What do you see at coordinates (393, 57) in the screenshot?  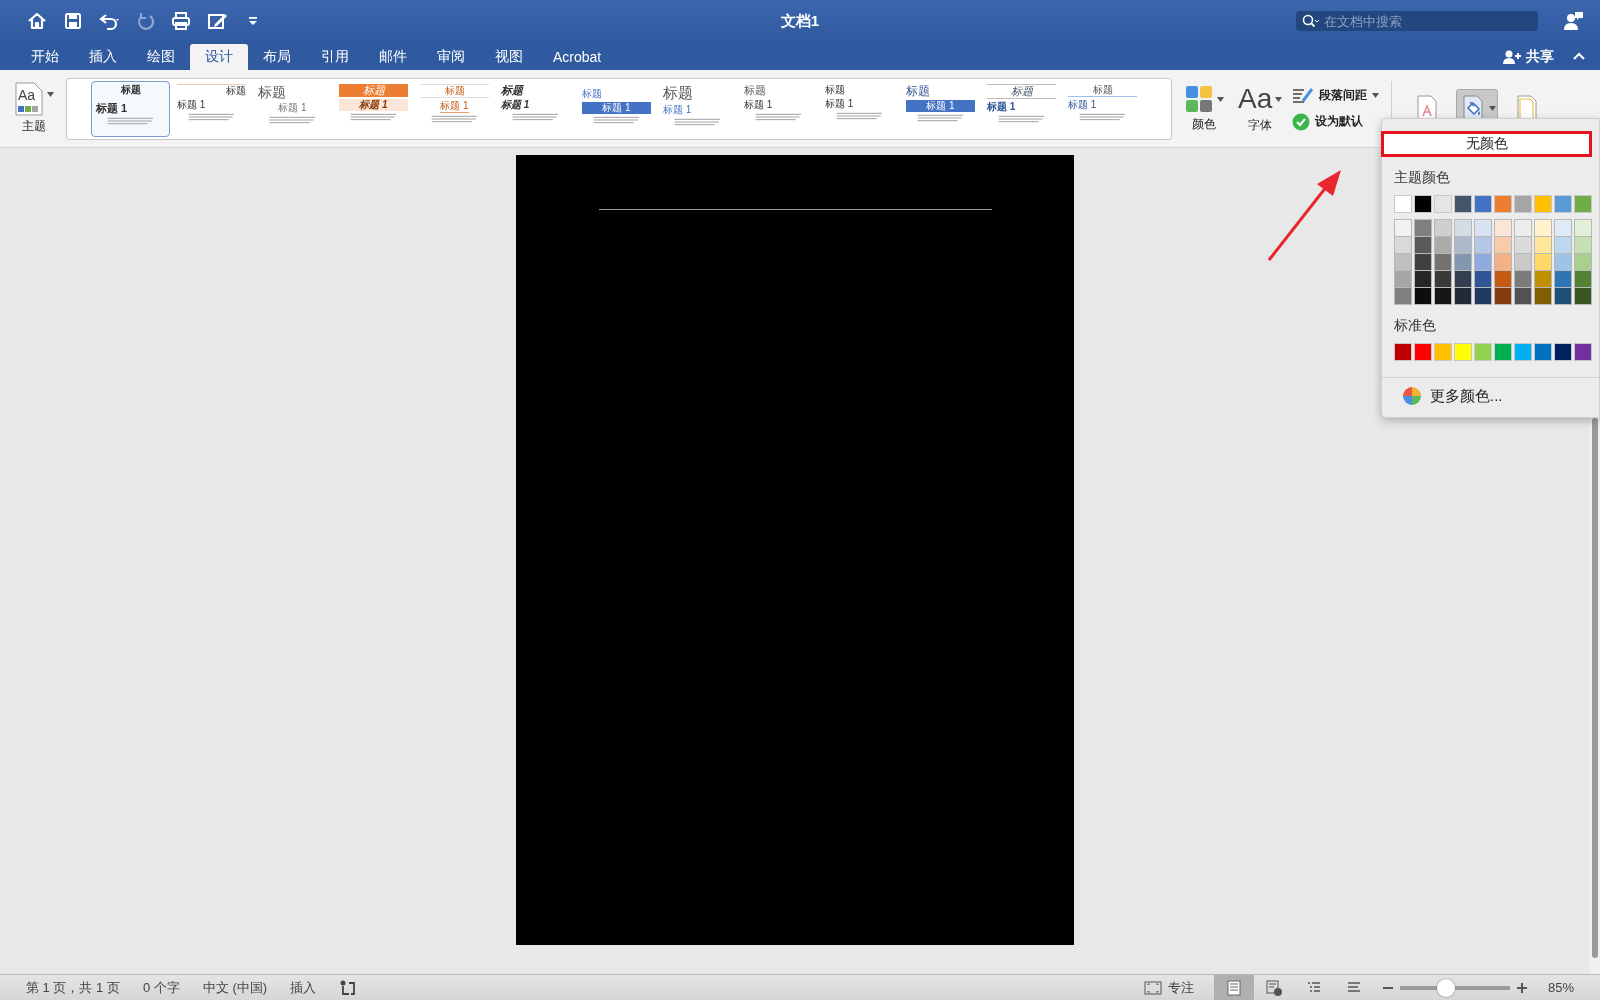 I see `ribbon-tab: 邮件` at bounding box center [393, 57].